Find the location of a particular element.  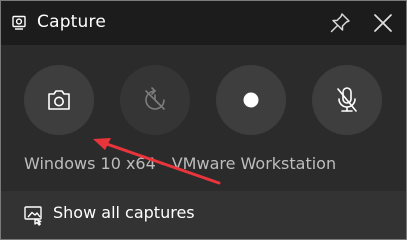

show-all-captures-label: Show all captures is located at coordinates (124, 212).